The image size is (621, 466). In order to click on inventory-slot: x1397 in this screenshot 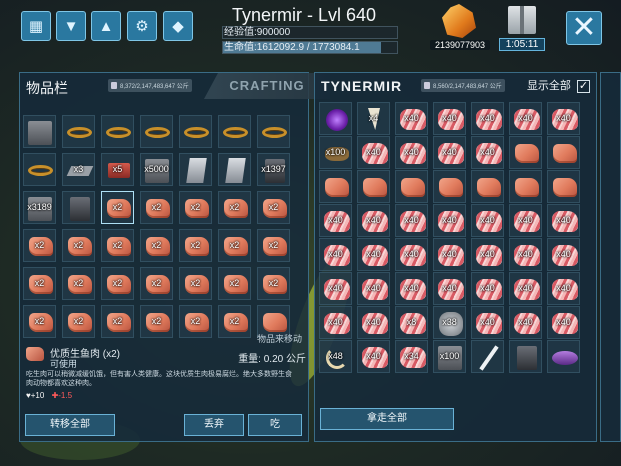, I will do `click(273, 169)`.